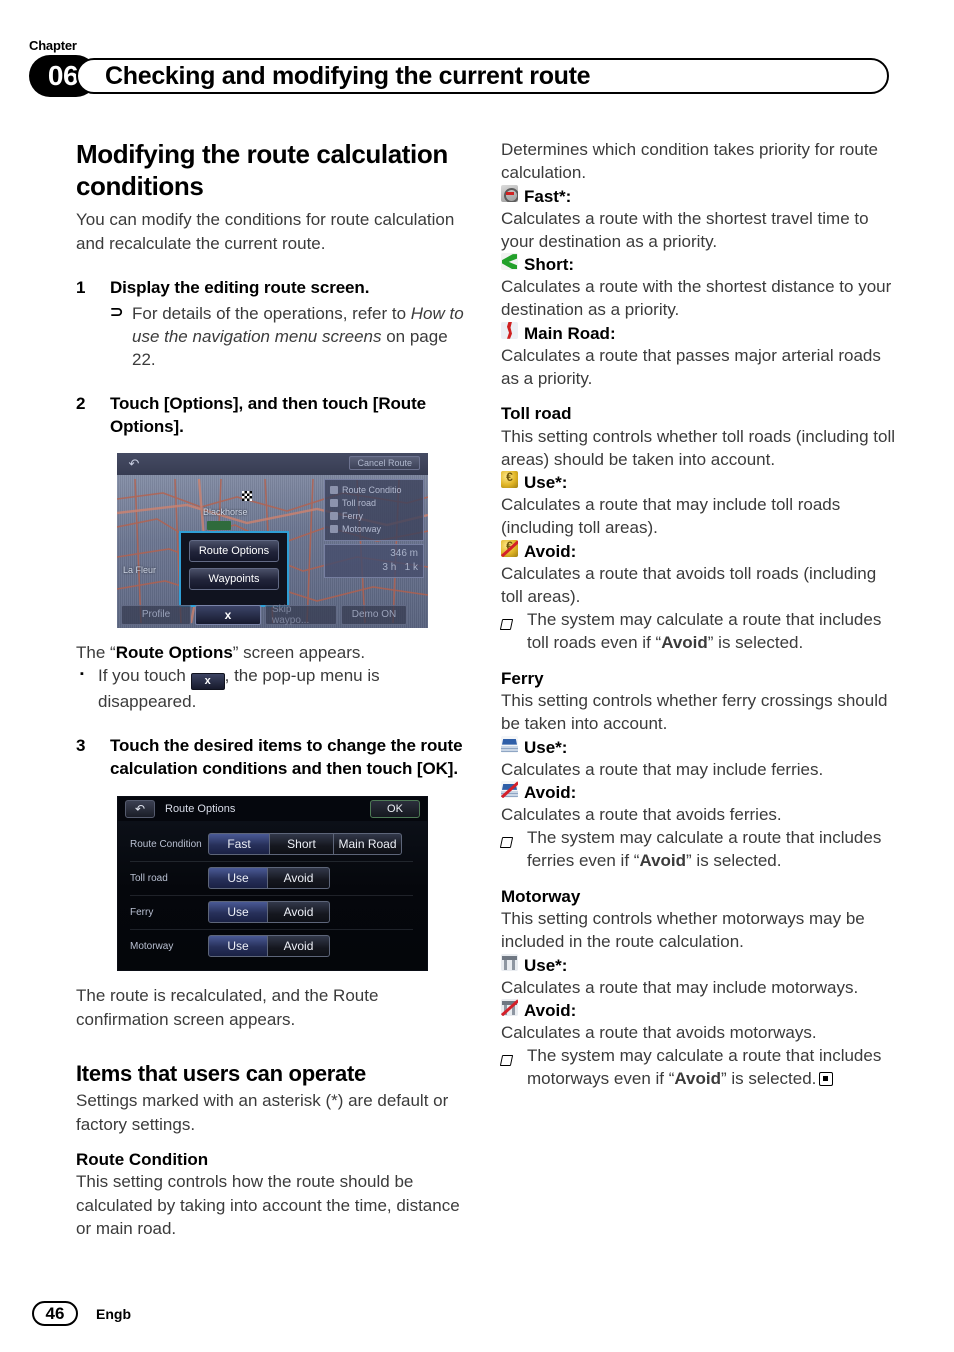  I want to click on map-bottom-bar: Profile x Skip waypo... Demo ON, so click(272, 615).